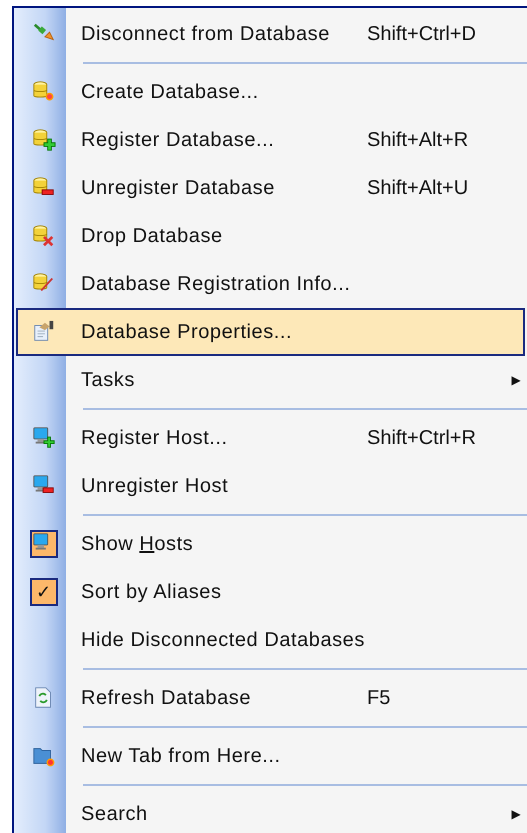 The image size is (527, 833). What do you see at coordinates (154, 486) in the screenshot?
I see `menu-label: Unregister Host` at bounding box center [154, 486].